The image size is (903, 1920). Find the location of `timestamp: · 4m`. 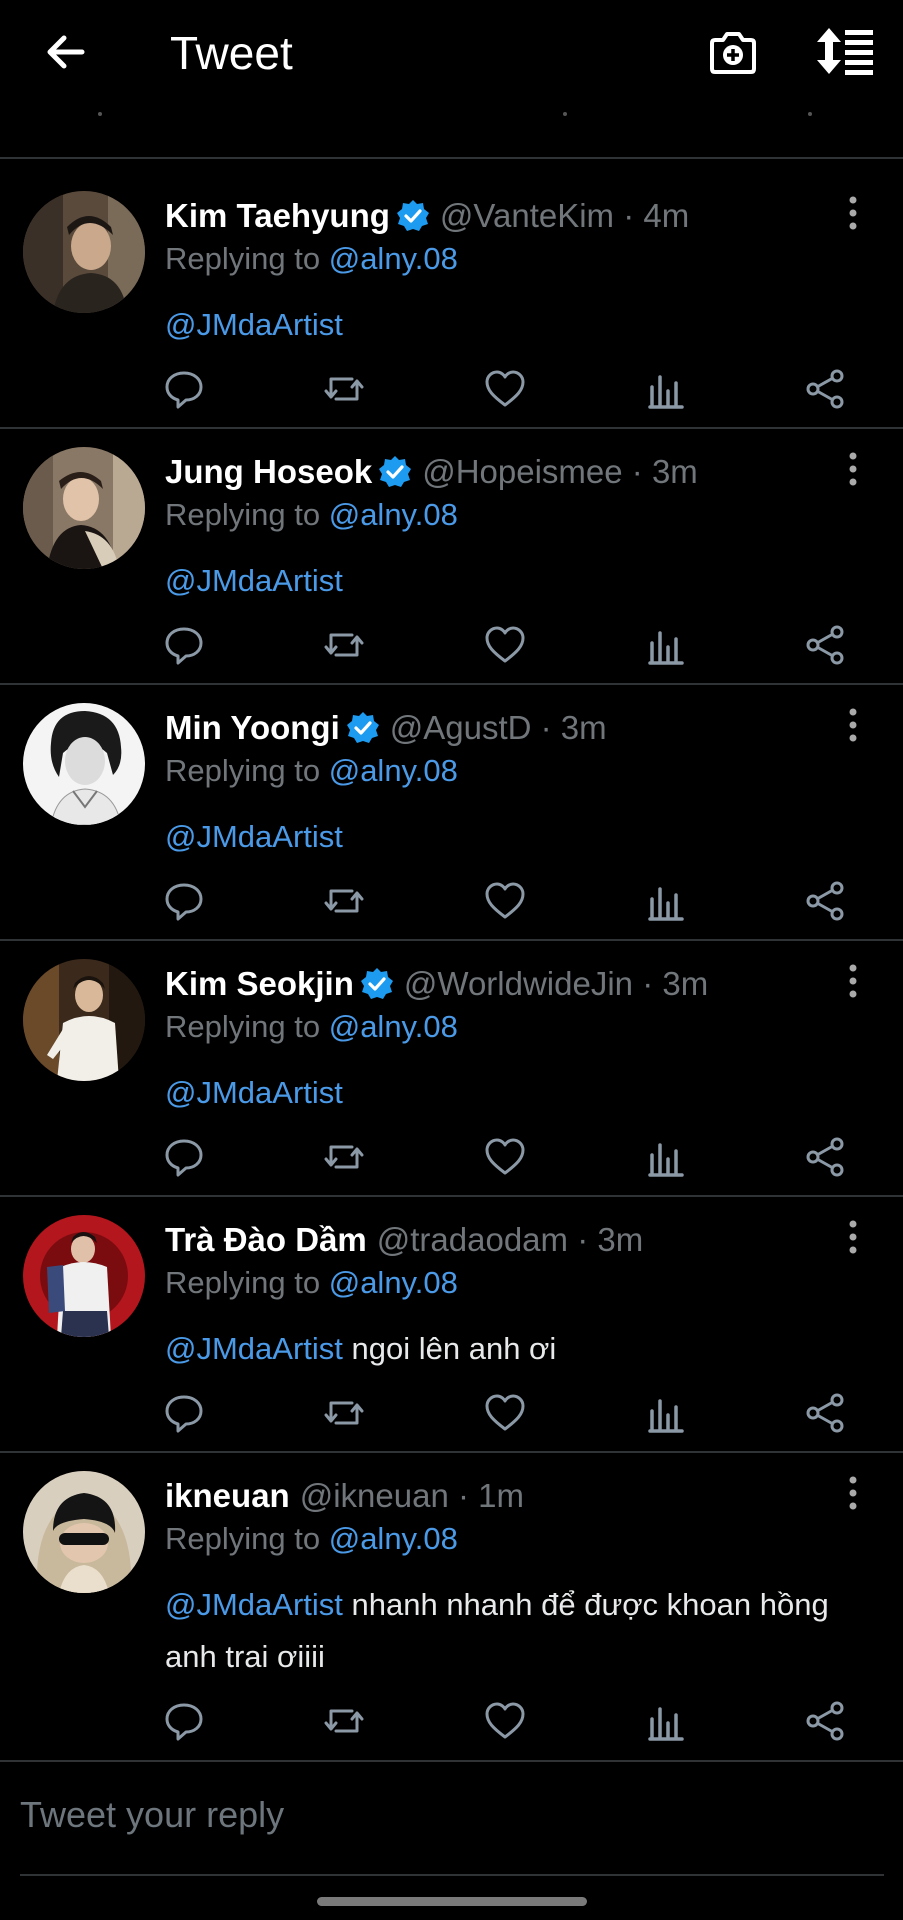

timestamp: · 4m is located at coordinates (656, 215).